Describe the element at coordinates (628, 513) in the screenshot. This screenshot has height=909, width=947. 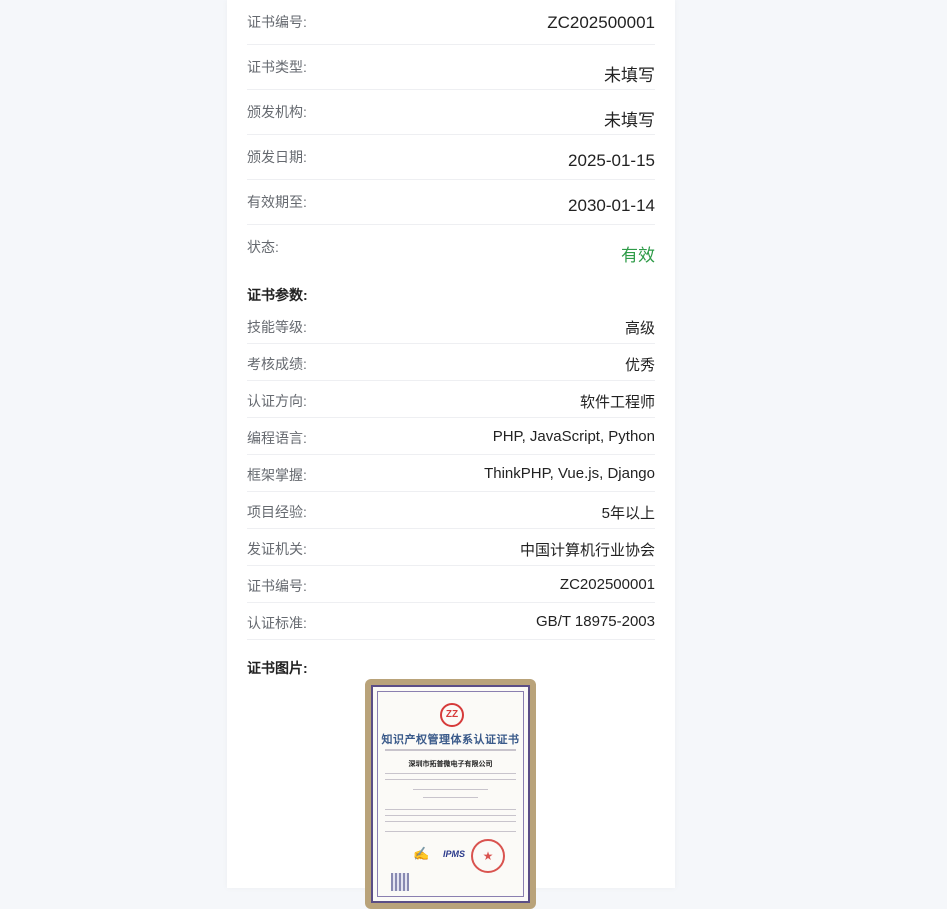
I see `param-value: 5年以上` at that location.